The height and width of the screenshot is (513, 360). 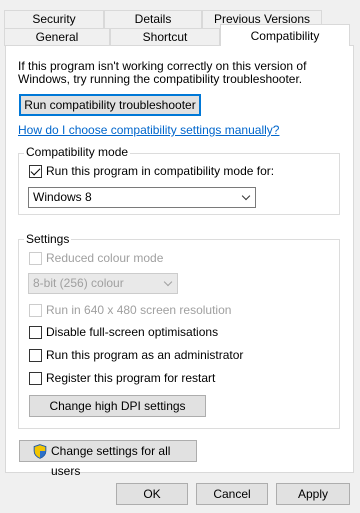 I want to click on tab-security-label: Security, so click(x=54, y=19).